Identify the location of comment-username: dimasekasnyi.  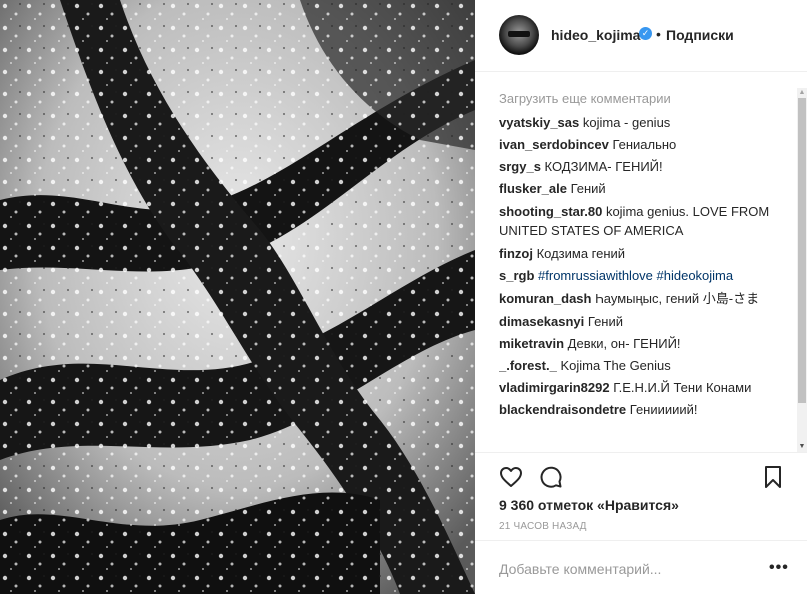
(541, 321).